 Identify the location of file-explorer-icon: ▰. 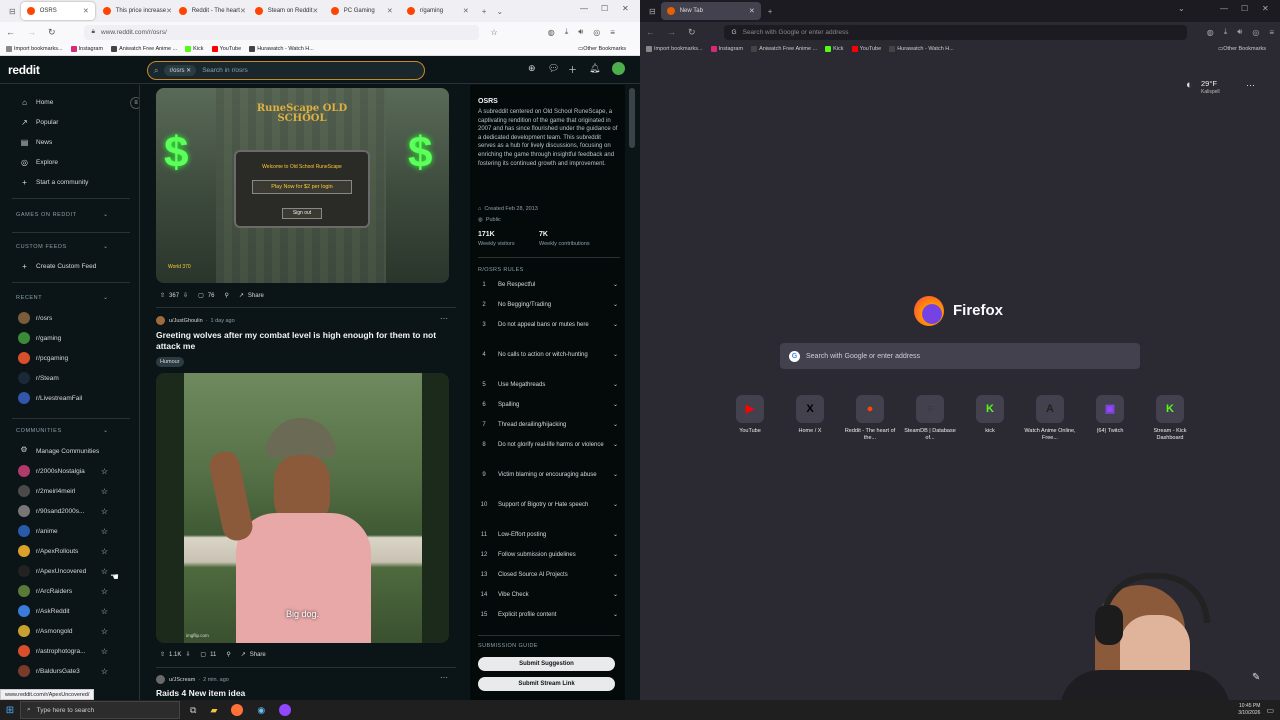
(213, 710).